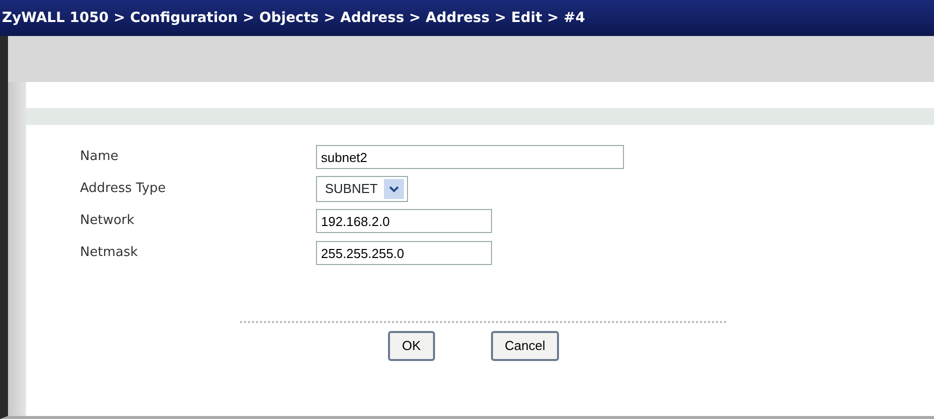 This screenshot has height=419, width=934. What do you see at coordinates (404, 221) in the screenshot?
I see `input-field: 192.168.2.0` at bounding box center [404, 221].